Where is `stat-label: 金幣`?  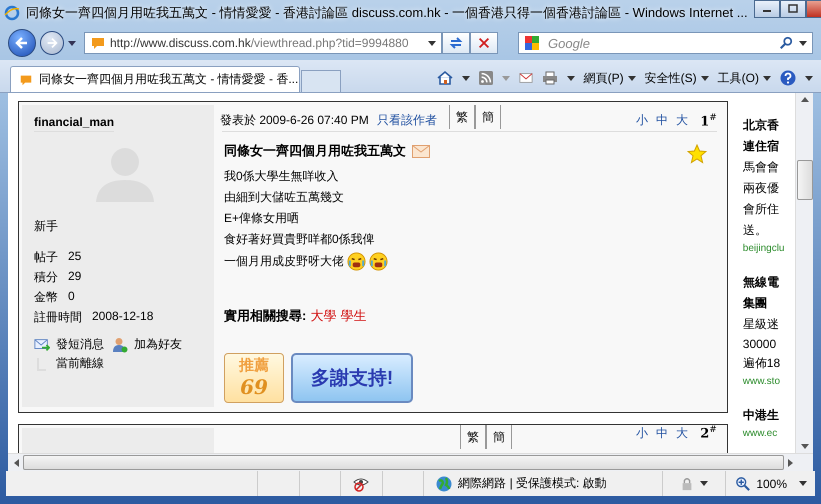 stat-label: 金幣 is located at coordinates (46, 297).